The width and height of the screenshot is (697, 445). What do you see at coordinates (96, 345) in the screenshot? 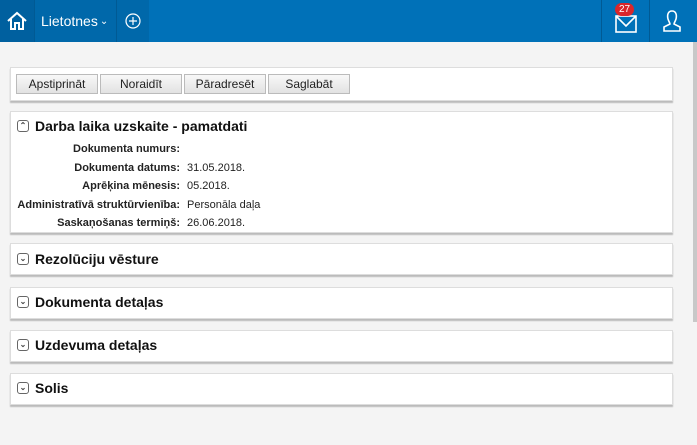
I see `section-title: Uzdevuma detaļas` at bounding box center [96, 345].